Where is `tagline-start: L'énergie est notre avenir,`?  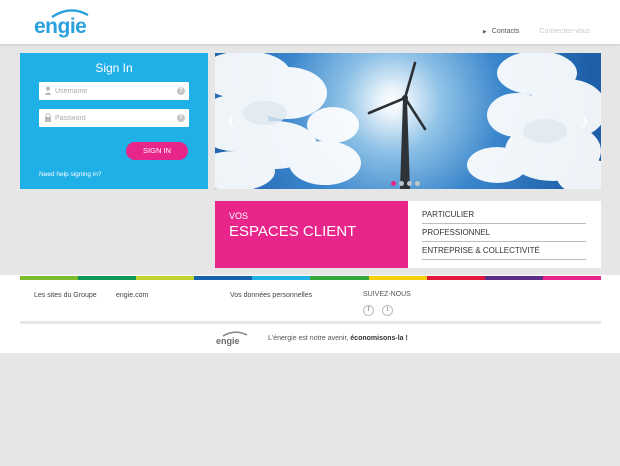
tagline-start: L'énergie est notre avenir, is located at coordinates (309, 338).